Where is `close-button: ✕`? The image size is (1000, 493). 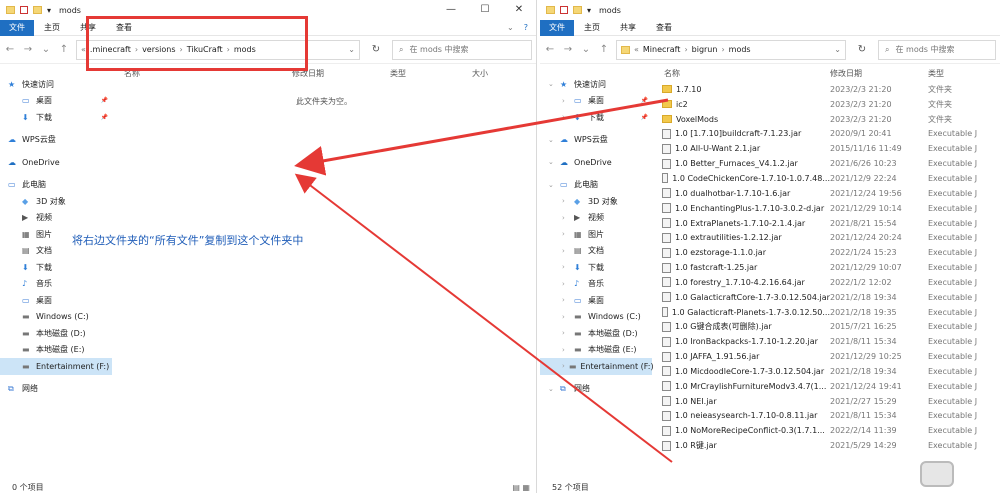
close-button: ✕ is located at coordinates (519, 10).